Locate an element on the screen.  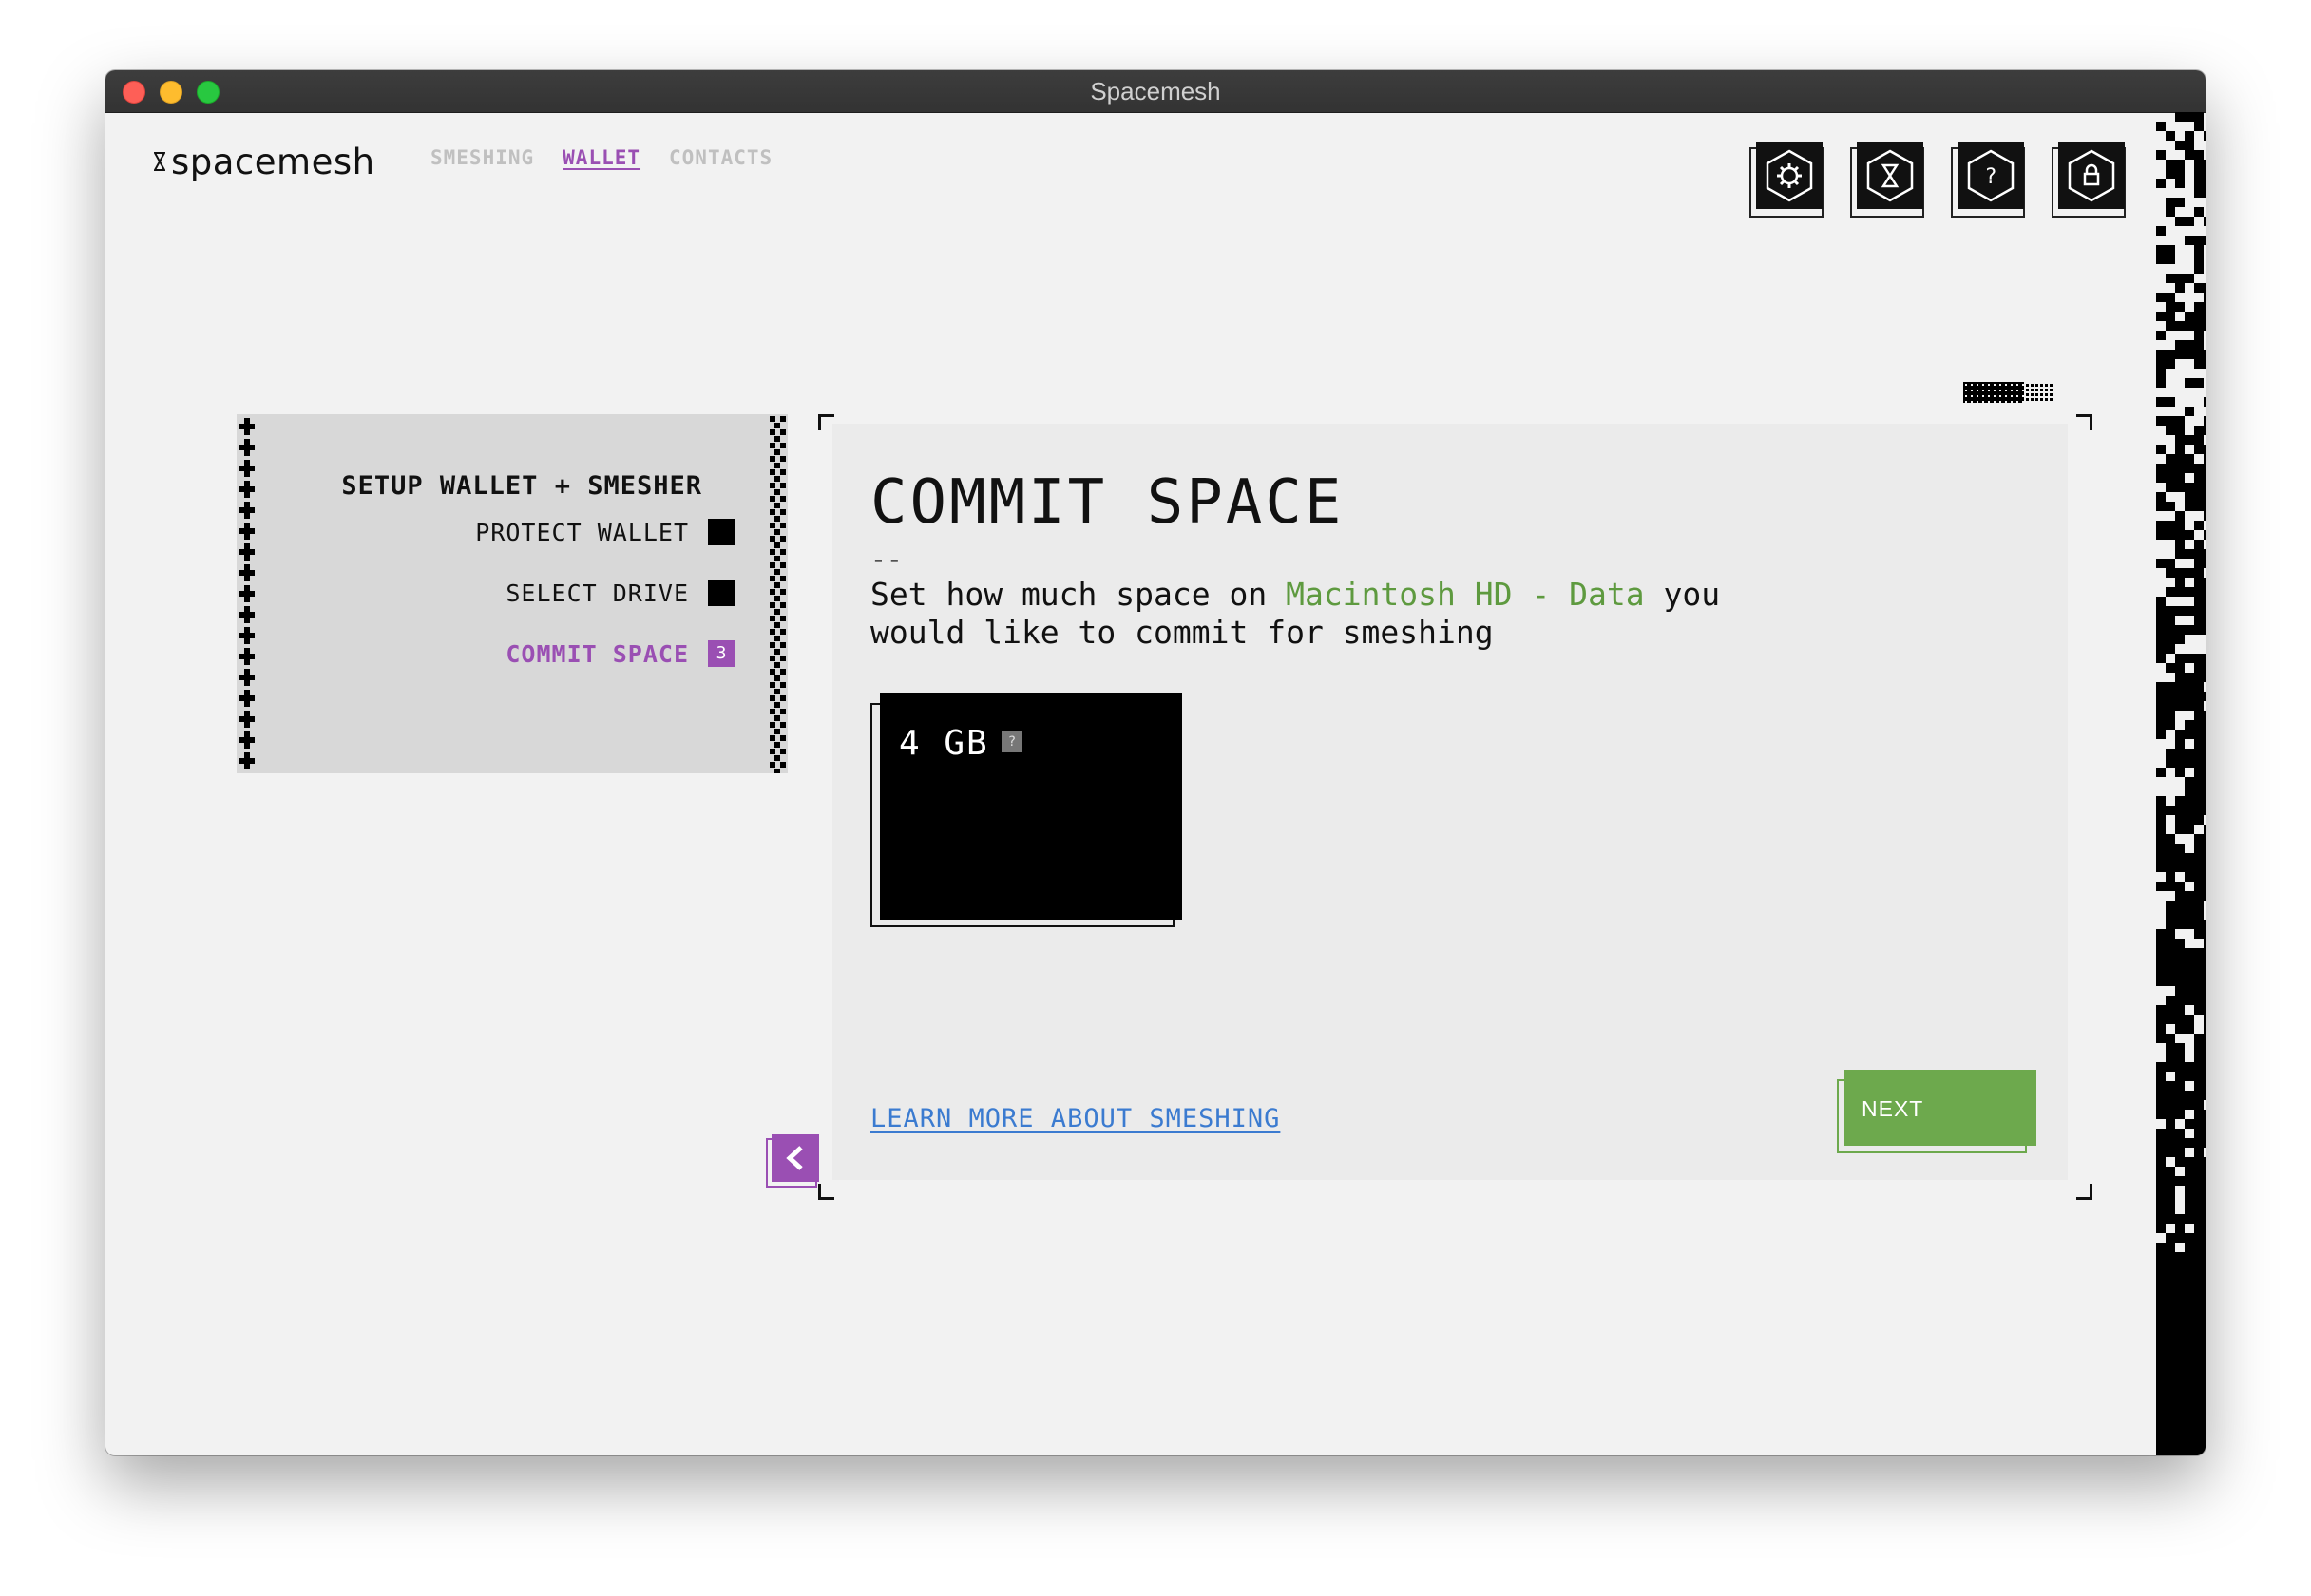
learn-more-link: LEARN MORE ABOUT SMESHING is located at coordinates (1075, 1118).